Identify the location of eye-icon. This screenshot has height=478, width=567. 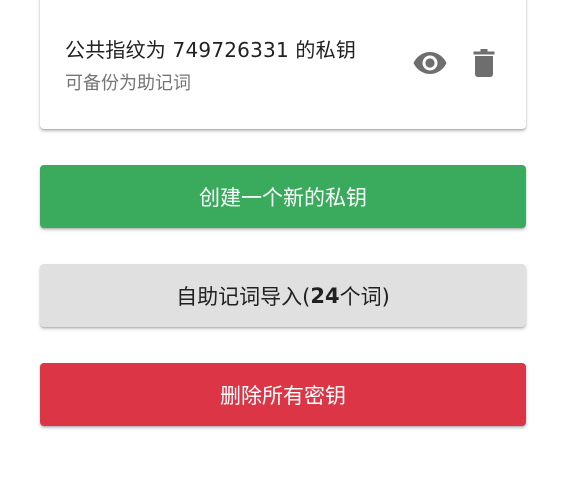
(430, 63).